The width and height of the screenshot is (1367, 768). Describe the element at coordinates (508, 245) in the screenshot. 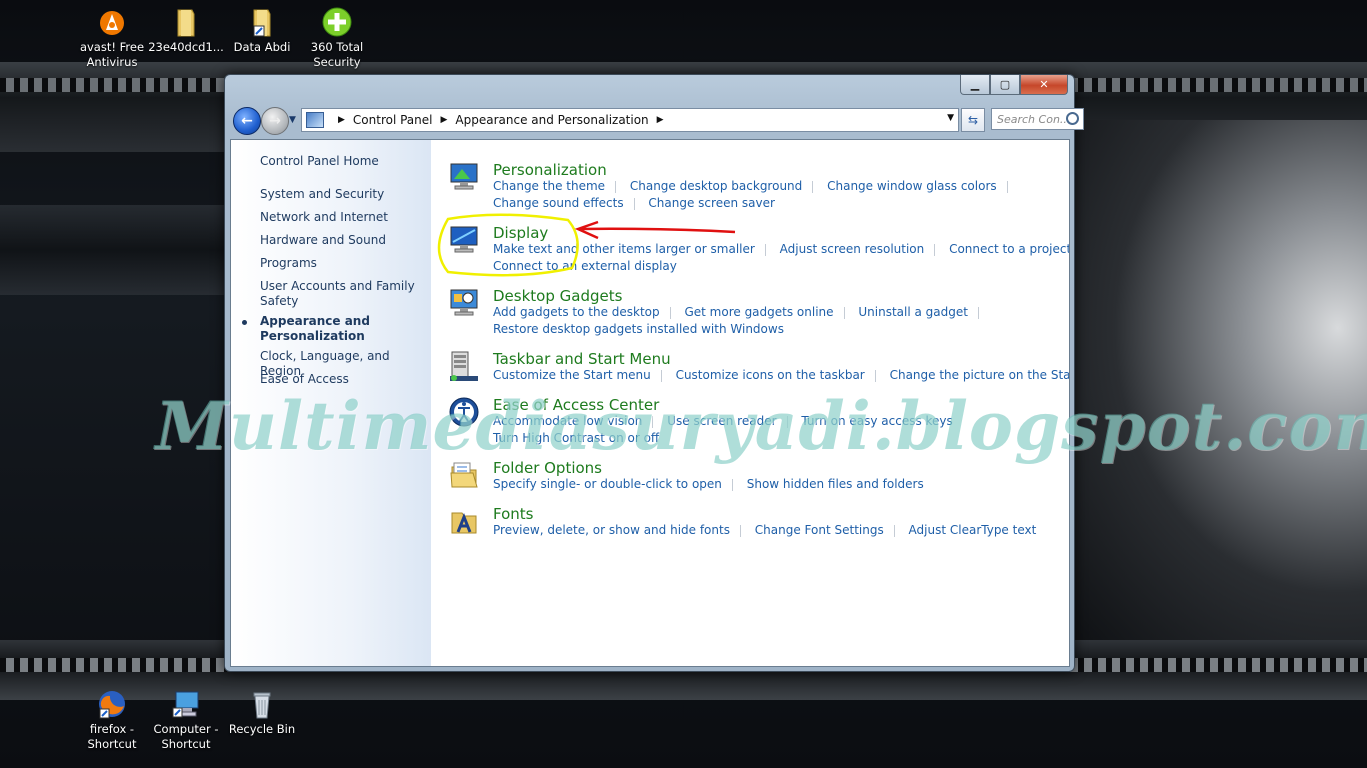

I see `highlight-ellipse` at that location.